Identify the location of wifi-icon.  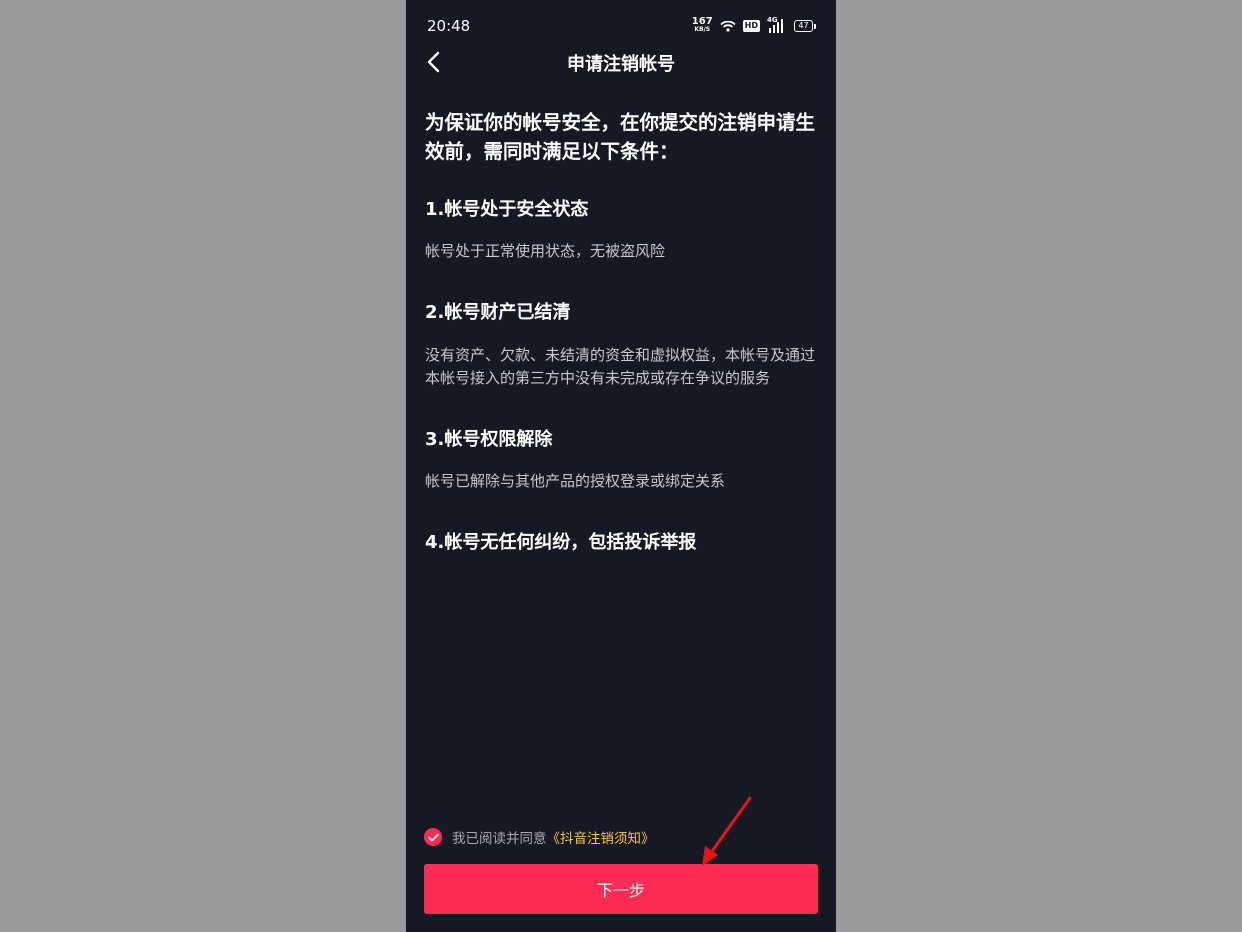
(728, 26).